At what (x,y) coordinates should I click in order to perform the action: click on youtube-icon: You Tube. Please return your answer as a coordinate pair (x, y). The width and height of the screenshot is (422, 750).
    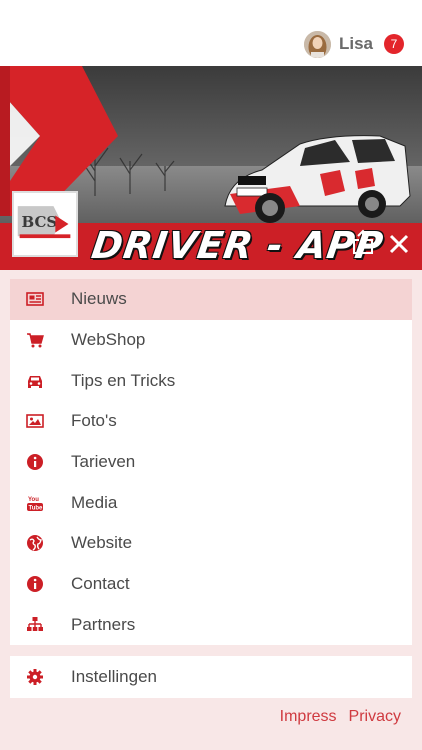
    Looking at the image, I should click on (34, 502).